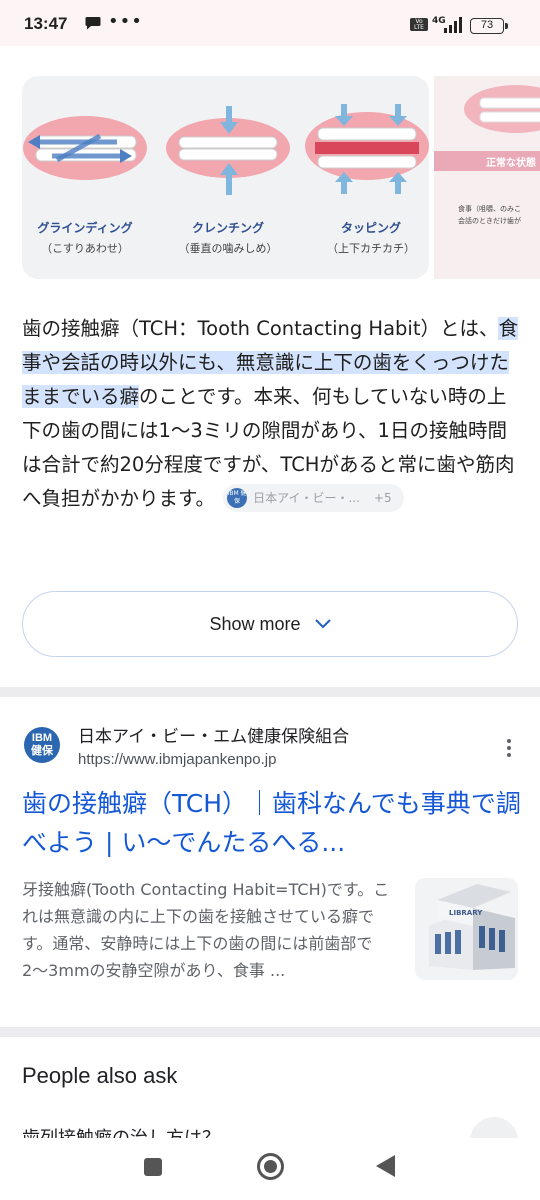 The width and height of the screenshot is (540, 1200). Describe the element at coordinates (85, 238) in the screenshot. I see `grinding-label: グラインディング （こすりあわせ）` at that location.